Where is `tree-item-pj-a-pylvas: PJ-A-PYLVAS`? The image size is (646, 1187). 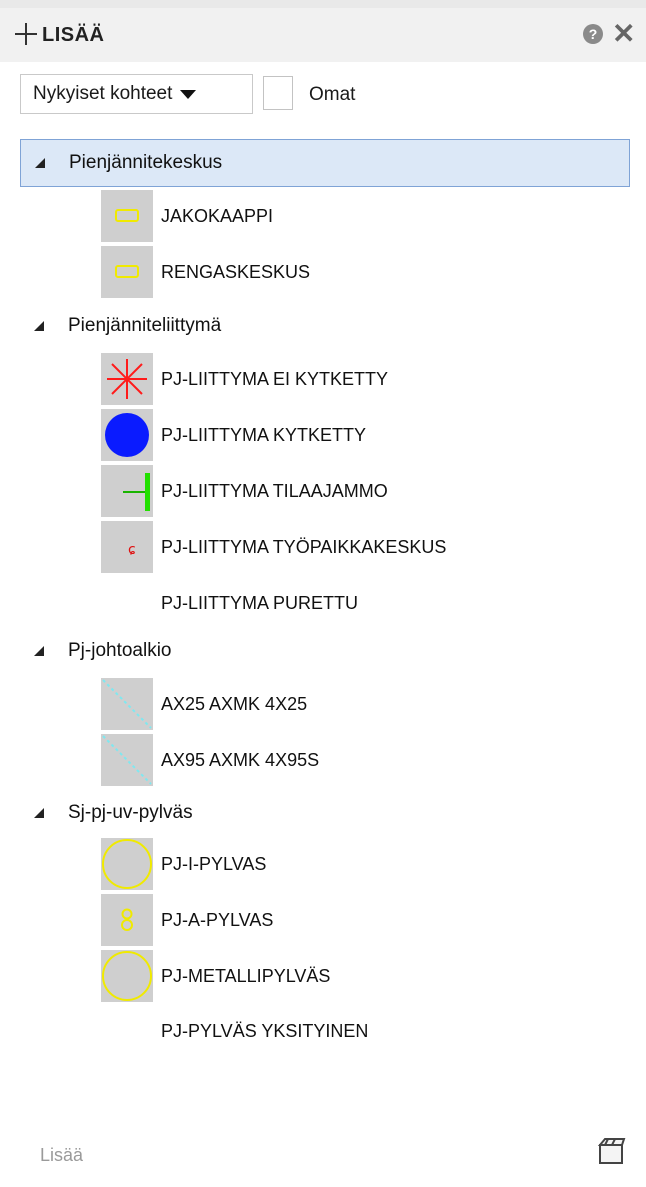
tree-item-pj-a-pylvas: PJ-A-PYLVAS is located at coordinates (187, 920).